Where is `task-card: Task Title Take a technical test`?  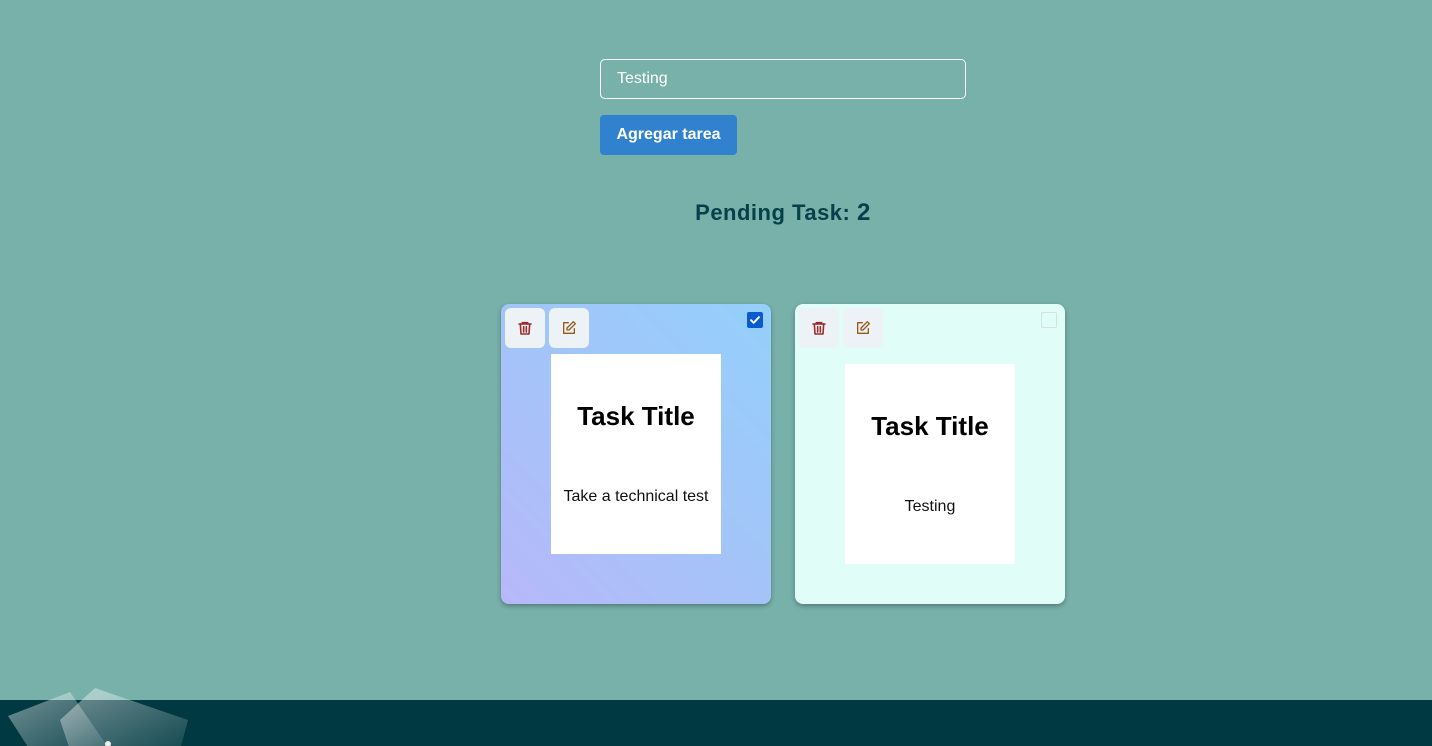 task-card: Task Title Take a technical test is located at coordinates (636, 454).